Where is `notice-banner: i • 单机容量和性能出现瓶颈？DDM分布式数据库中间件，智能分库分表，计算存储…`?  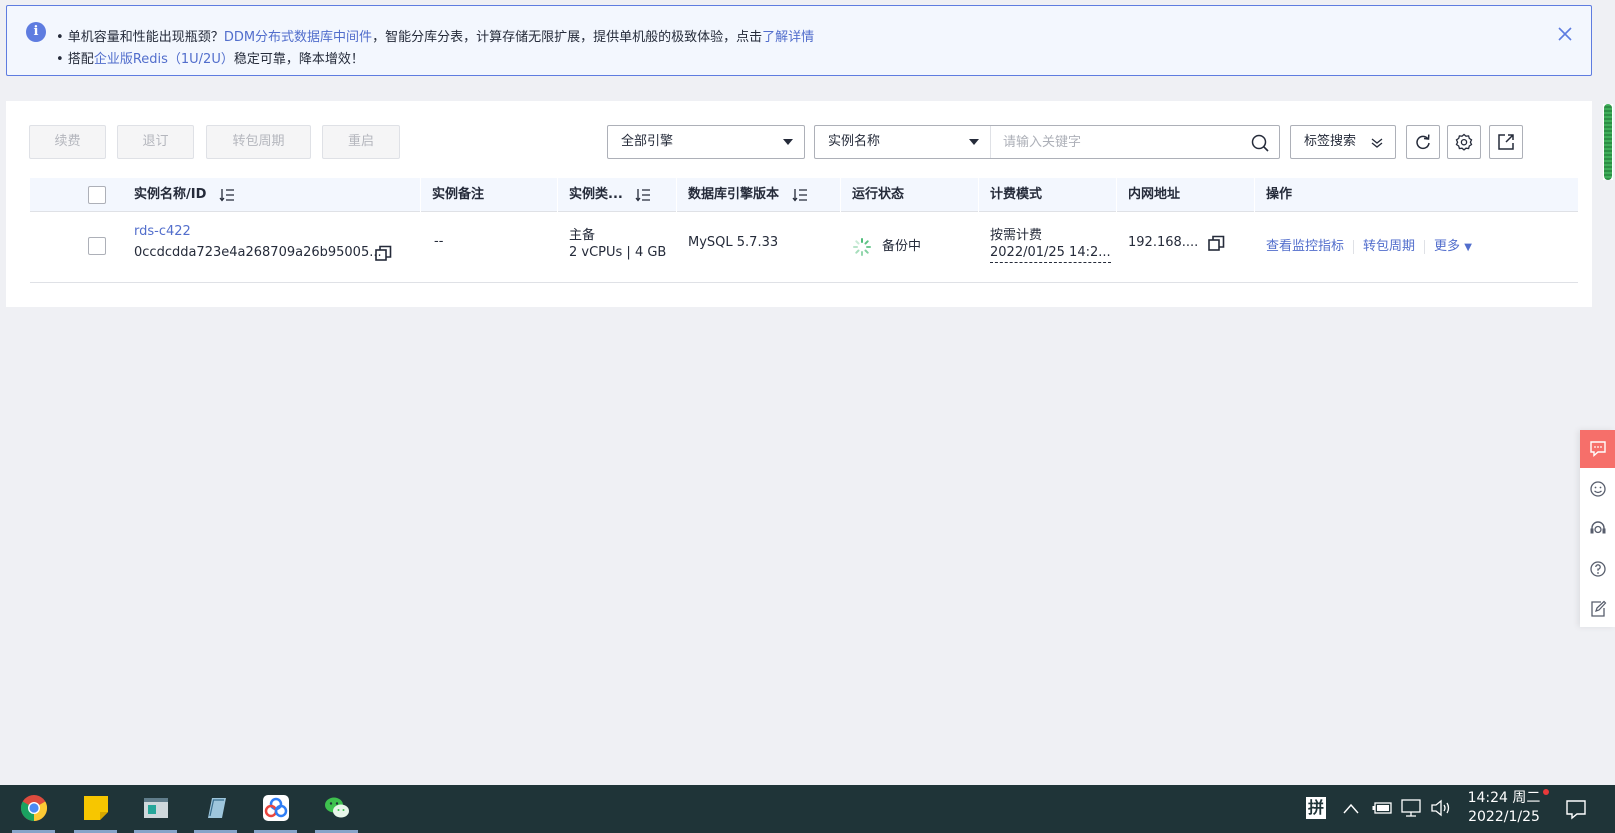
notice-banner: i • 单机容量和性能出现瓶颈？DDM分布式数据库中间件，智能分库分表，计算存储… is located at coordinates (799, 40).